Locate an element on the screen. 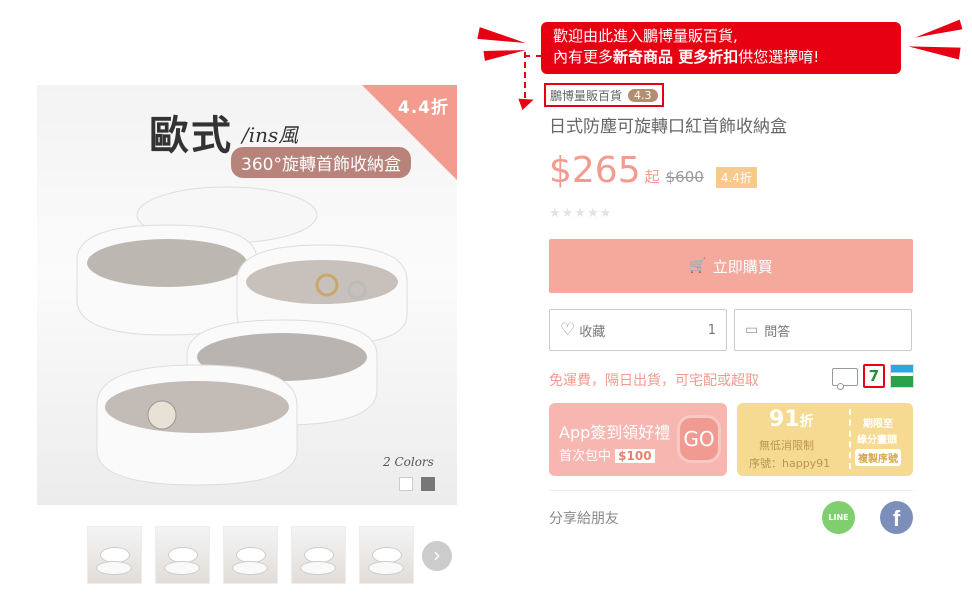  code-coupon-expiry-detail: 綠分畫頭 is located at coordinates (877, 440).